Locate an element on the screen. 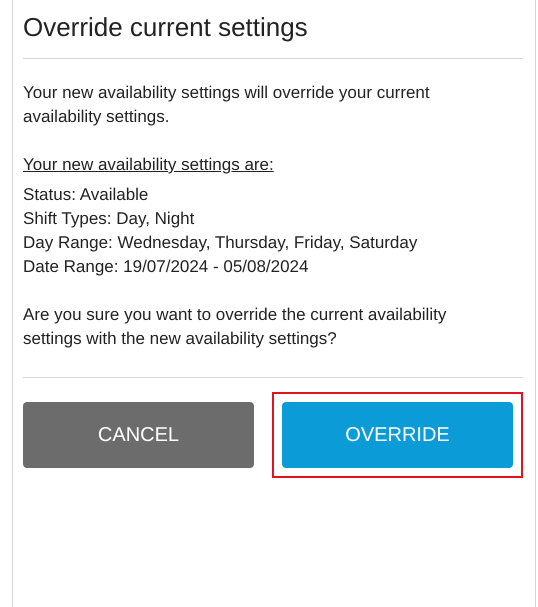 The image size is (538, 607). intro-text: Your new availability settings will override your current availability settings. is located at coordinates (227, 105).